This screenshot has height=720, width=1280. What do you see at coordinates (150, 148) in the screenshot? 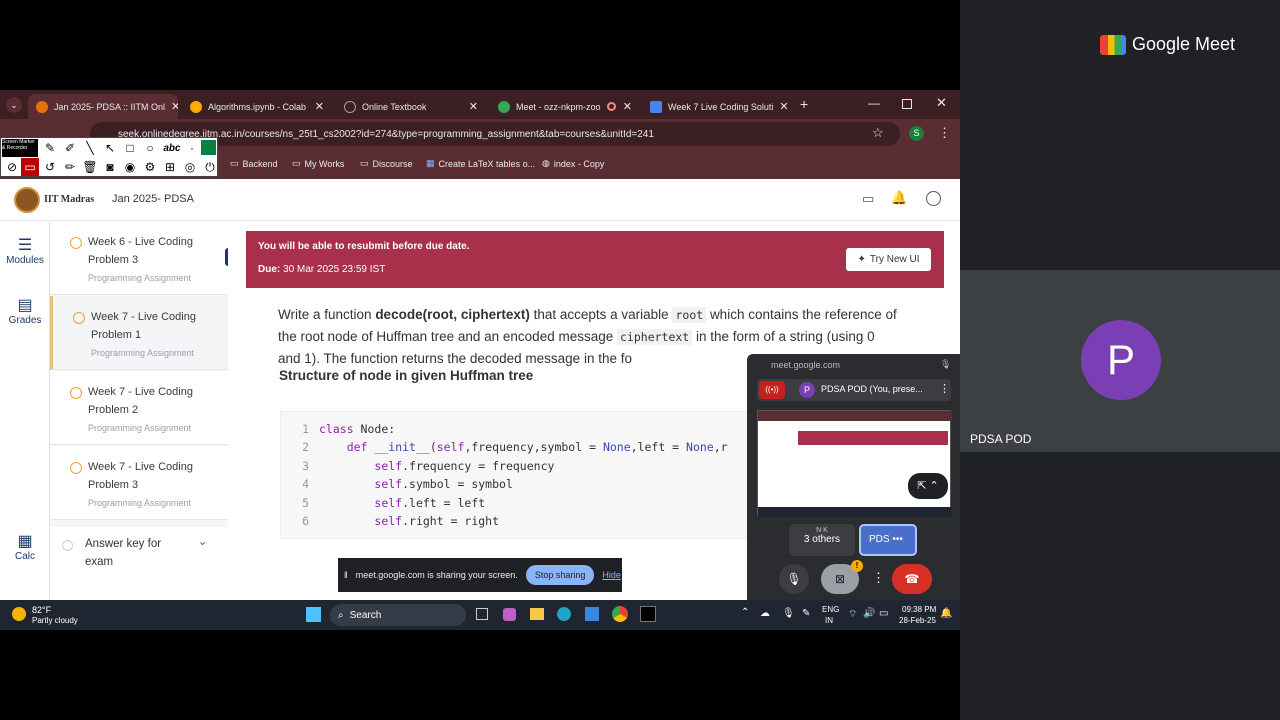
I see `circle-icon: ○` at bounding box center [150, 148].